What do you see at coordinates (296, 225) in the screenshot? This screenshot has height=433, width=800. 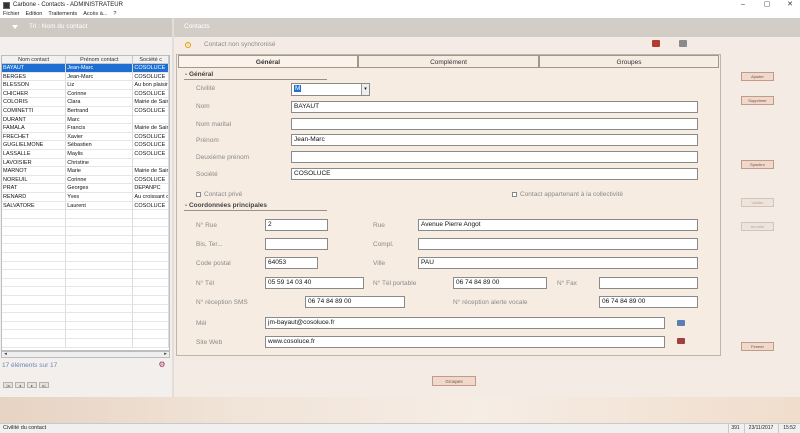 I see `num-rue-field: 2` at bounding box center [296, 225].